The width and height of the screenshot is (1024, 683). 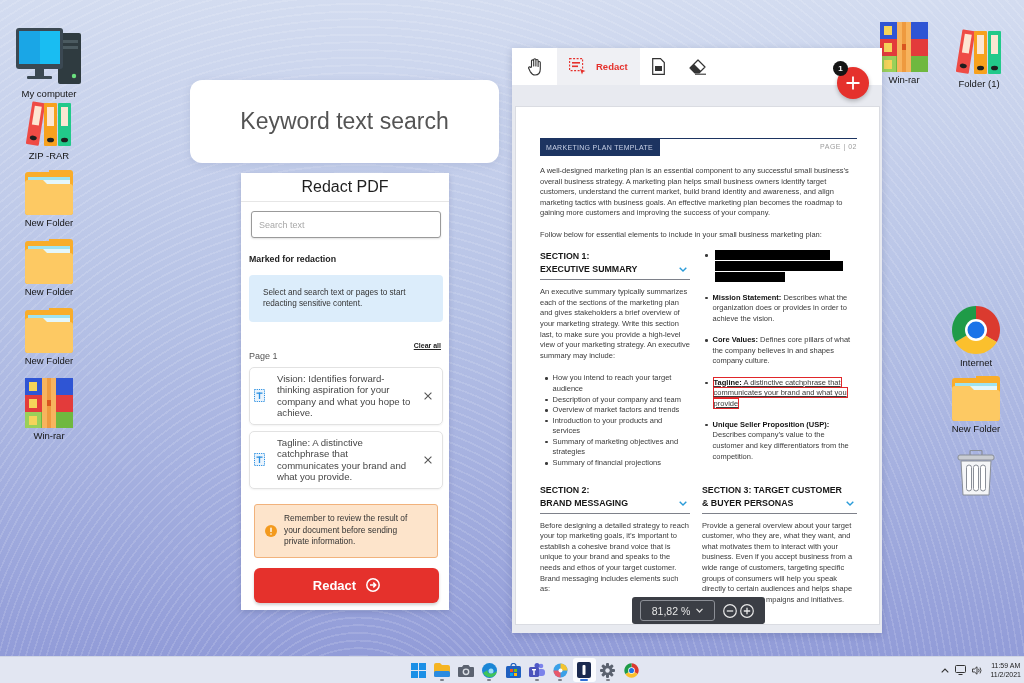 What do you see at coordinates (345, 187) in the screenshot?
I see `panel-title: Redact PDF` at bounding box center [345, 187].